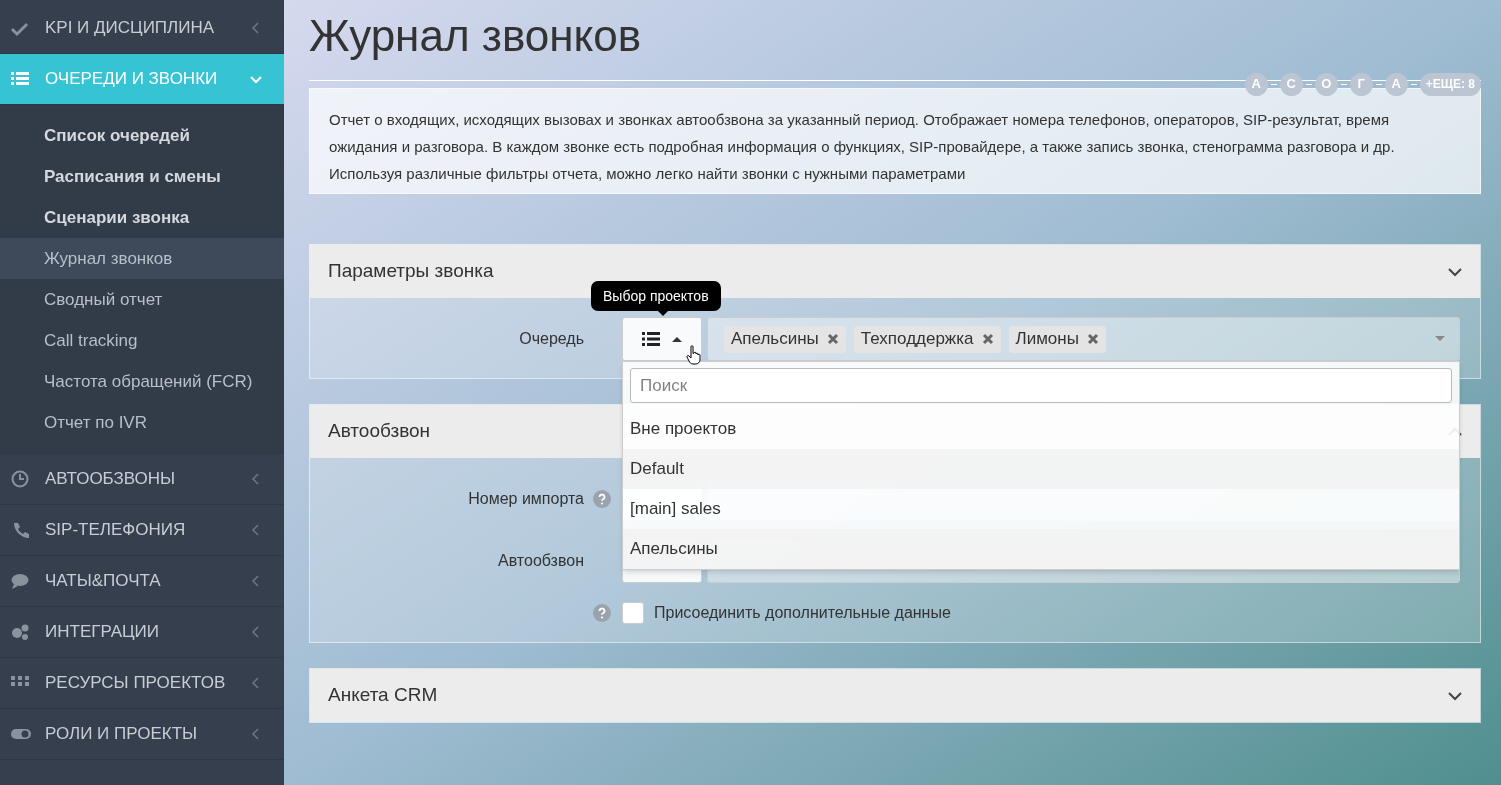 This screenshot has width=1501, height=785. I want to click on field-label: Автообзвон, so click(541, 561).